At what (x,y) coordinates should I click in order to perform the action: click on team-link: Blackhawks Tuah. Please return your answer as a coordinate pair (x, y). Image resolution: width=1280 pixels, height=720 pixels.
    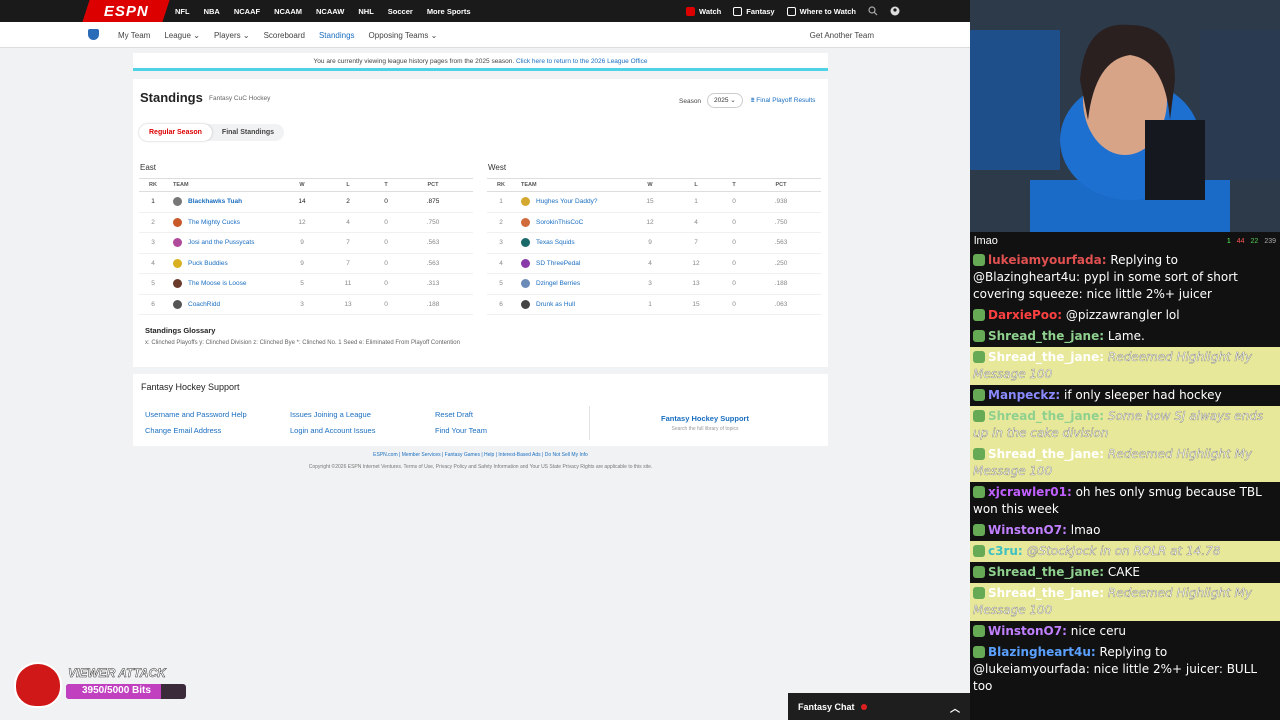
    Looking at the image, I should click on (215, 201).